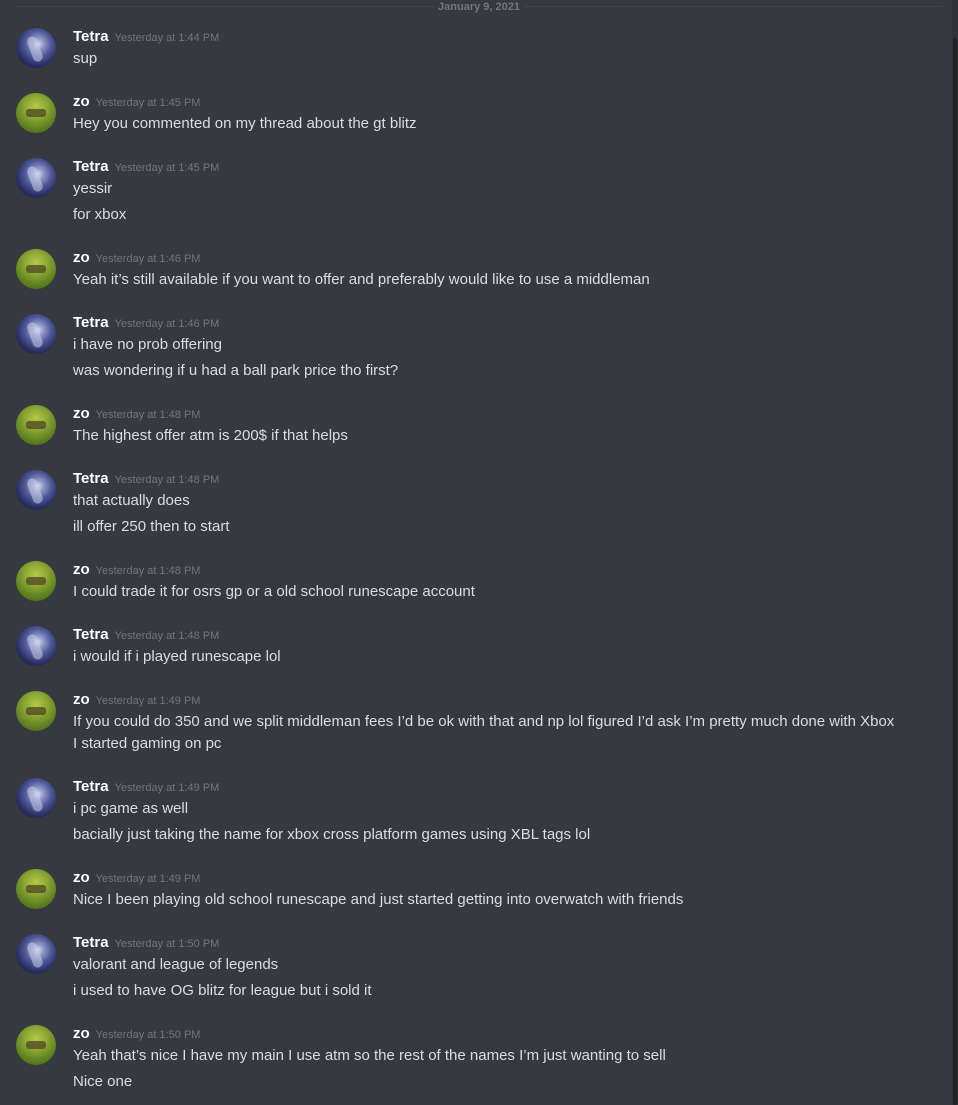 Image resolution: width=958 pixels, height=1105 pixels. I want to click on message-header: Tetra Yesterday at 1:44 PM, so click(146, 37).